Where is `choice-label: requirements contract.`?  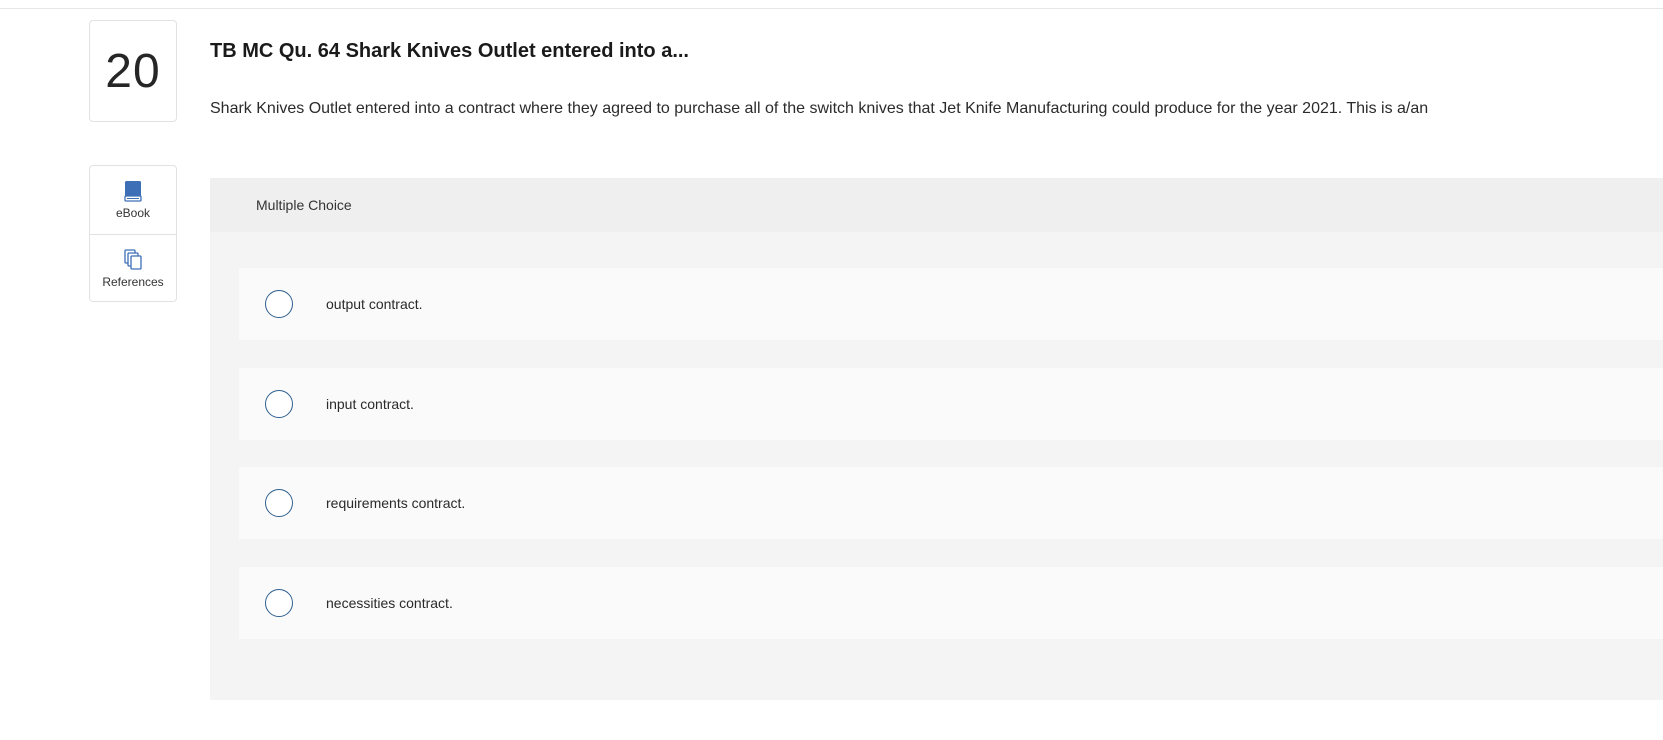
choice-label: requirements contract. is located at coordinates (396, 503).